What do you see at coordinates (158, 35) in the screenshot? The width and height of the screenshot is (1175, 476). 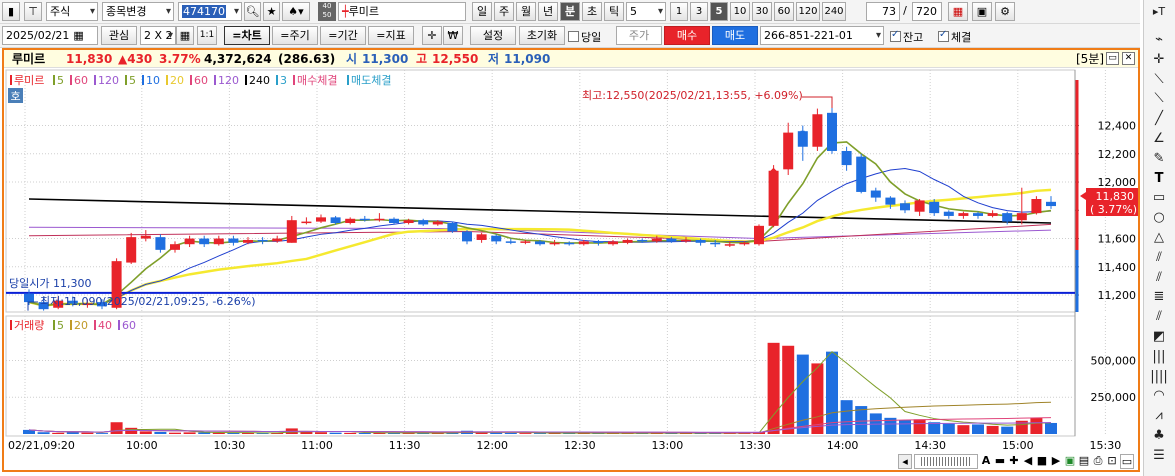 I see `layout-select: 2 X 2` at bounding box center [158, 35].